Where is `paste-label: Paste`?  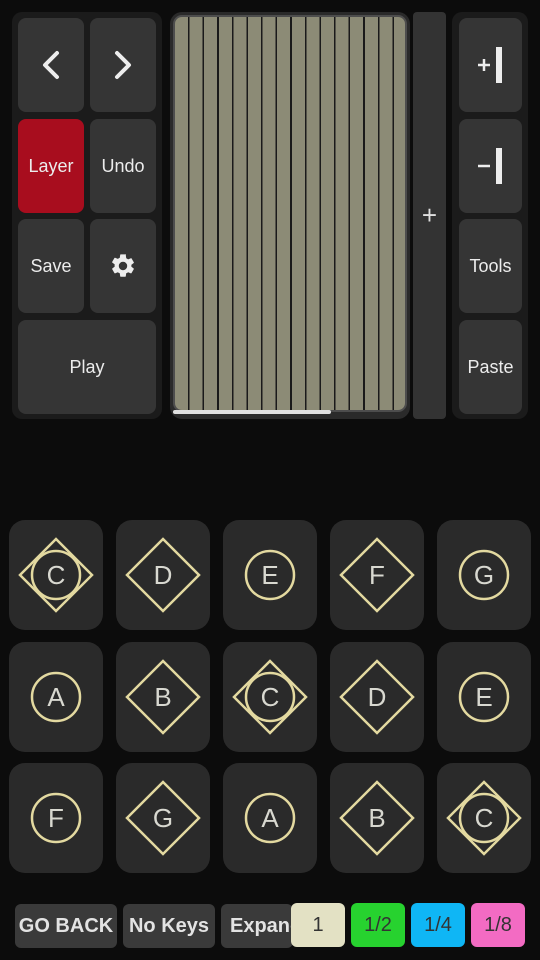 paste-label: Paste is located at coordinates (490, 366).